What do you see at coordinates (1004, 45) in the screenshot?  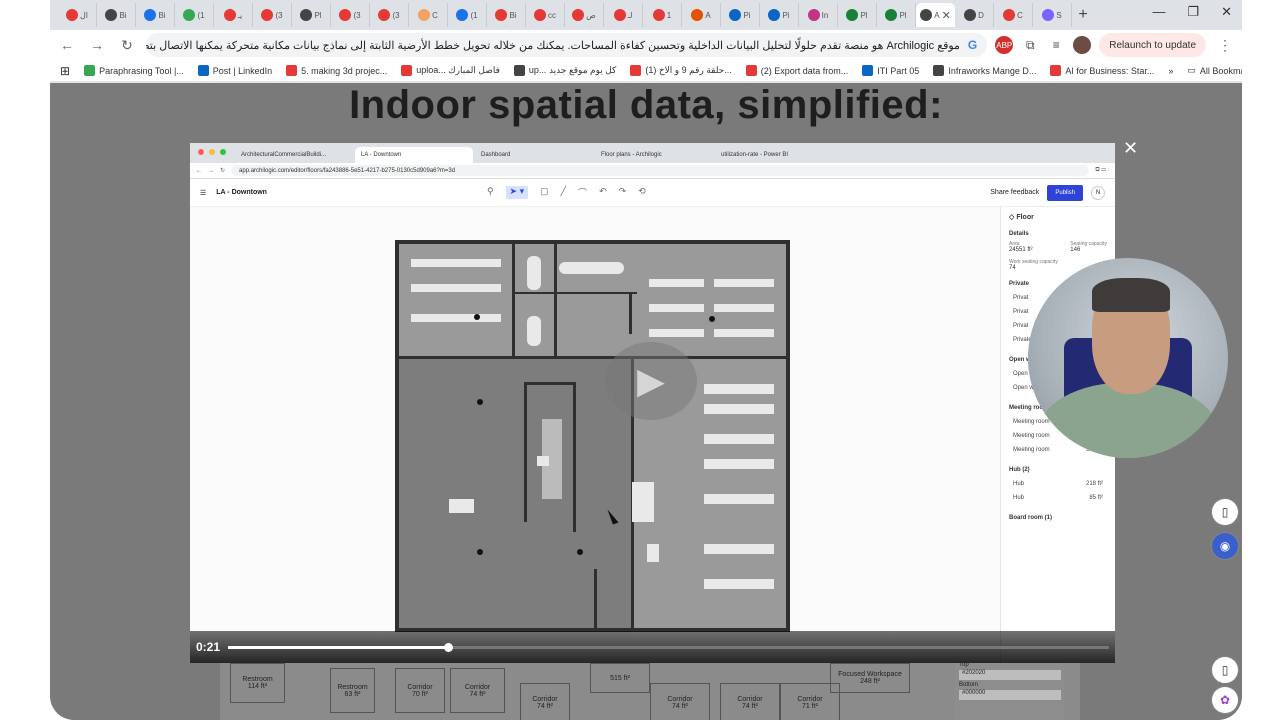 I see `adblock-icon: ABP` at bounding box center [1004, 45].